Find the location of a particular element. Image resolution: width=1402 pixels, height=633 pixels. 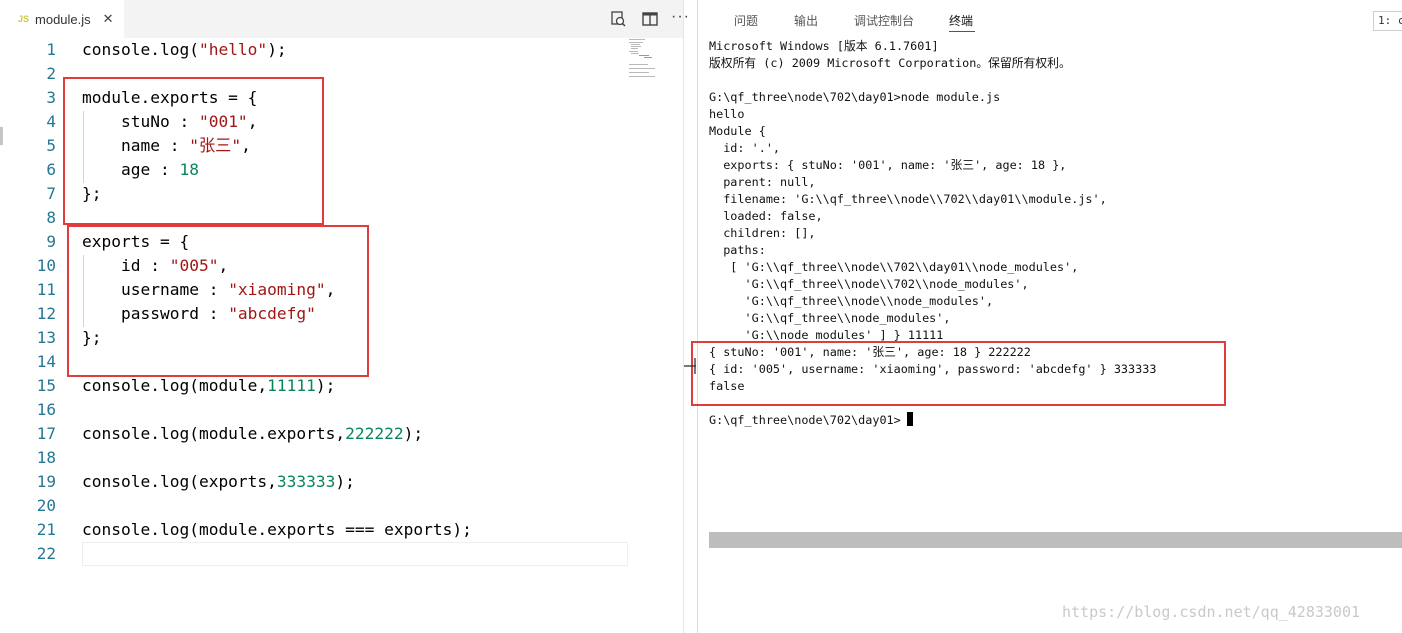

terminal-line: parent: null, is located at coordinates (762, 182).